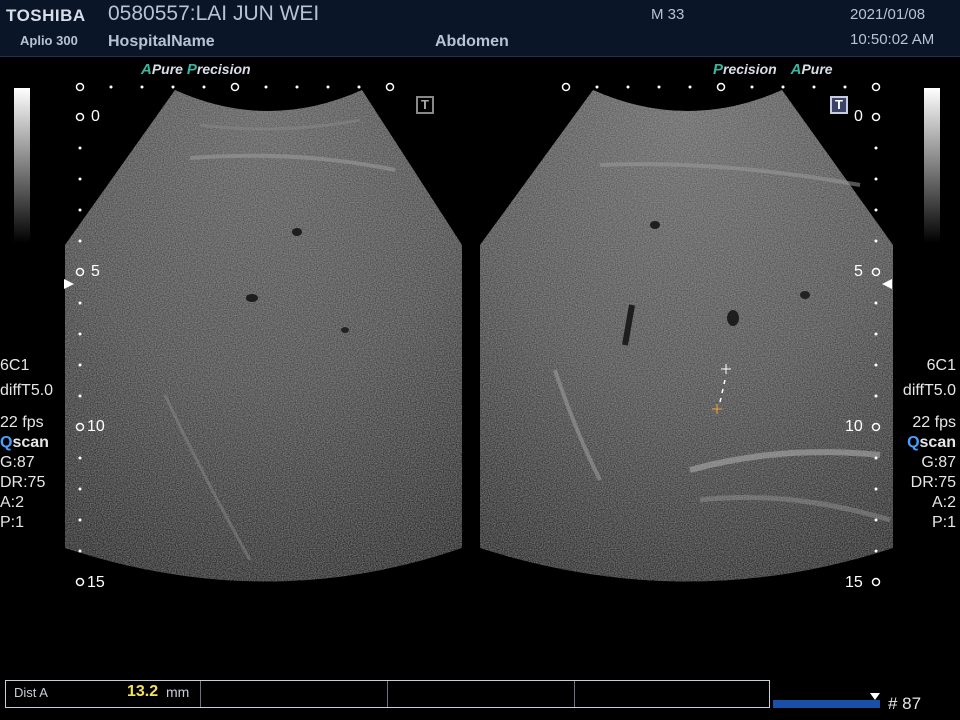 The height and width of the screenshot is (720, 960). What do you see at coordinates (932, 165) in the screenshot?
I see `grayscale-bar-right` at bounding box center [932, 165].